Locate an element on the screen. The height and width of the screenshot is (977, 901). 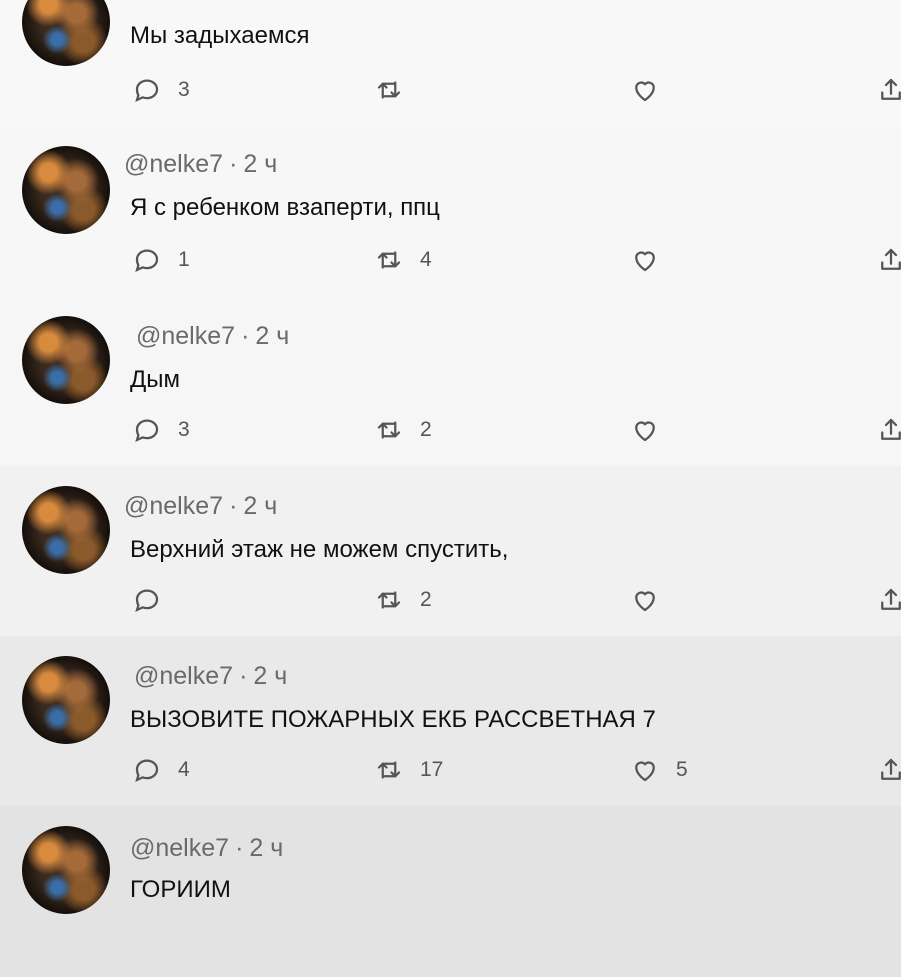
tweet-actions: 1 4 is located at coordinates (450, 260).